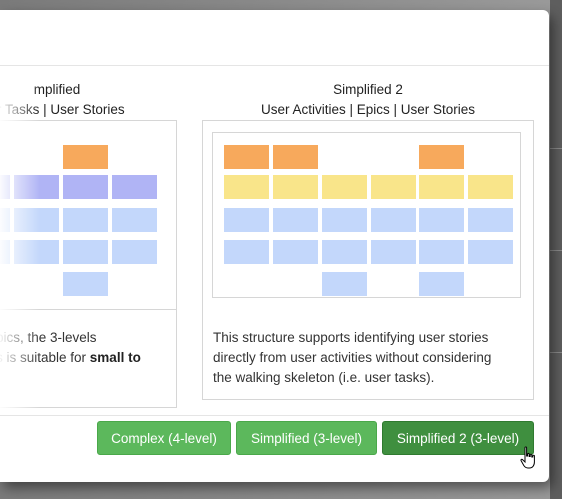  Describe the element at coordinates (368, 89) in the screenshot. I see `card-title: Simplified 2` at that location.